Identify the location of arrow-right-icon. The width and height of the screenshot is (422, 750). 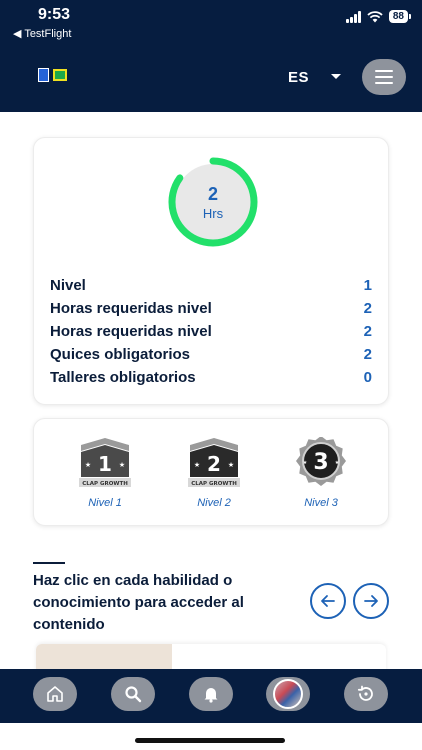
(371, 601).